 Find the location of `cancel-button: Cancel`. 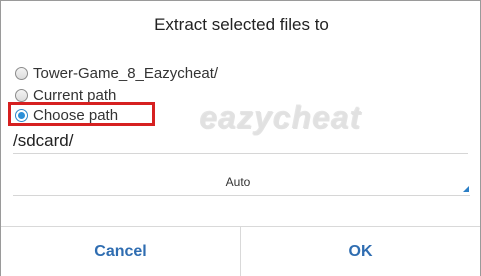

cancel-button: Cancel is located at coordinates (120, 251).